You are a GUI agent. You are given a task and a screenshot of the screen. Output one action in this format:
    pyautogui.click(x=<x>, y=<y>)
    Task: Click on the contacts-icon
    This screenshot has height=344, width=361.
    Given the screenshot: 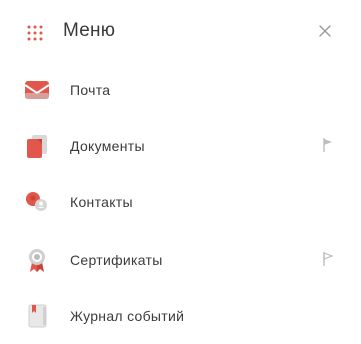 What is the action you would take?
    pyautogui.click(x=36, y=201)
    